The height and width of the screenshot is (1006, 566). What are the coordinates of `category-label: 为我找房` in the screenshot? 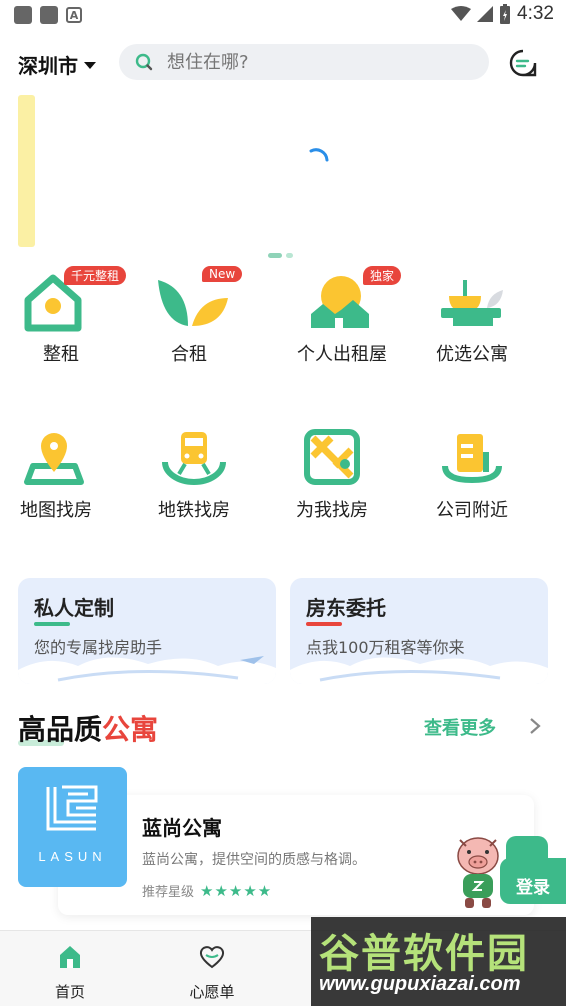 It's located at (332, 510).